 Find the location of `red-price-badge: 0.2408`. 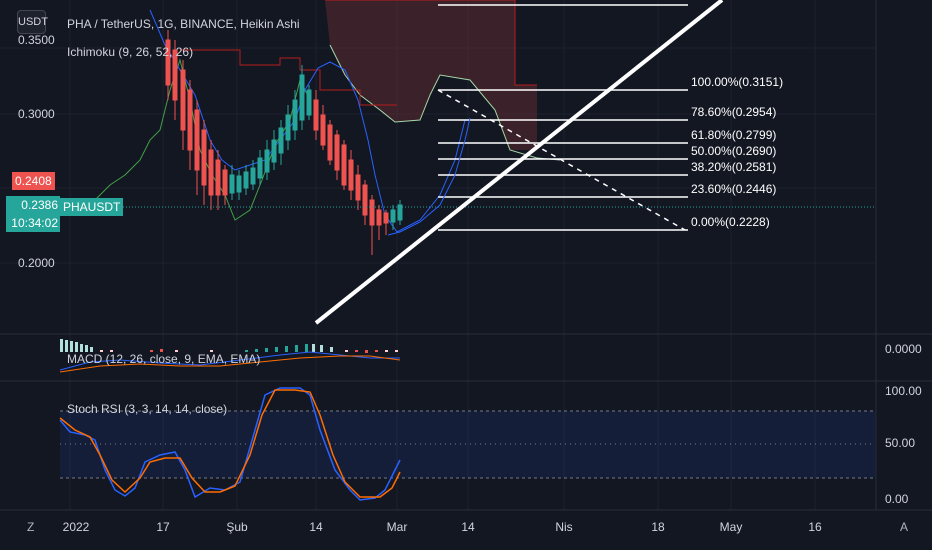

red-price-badge: 0.2408 is located at coordinates (33, 181).